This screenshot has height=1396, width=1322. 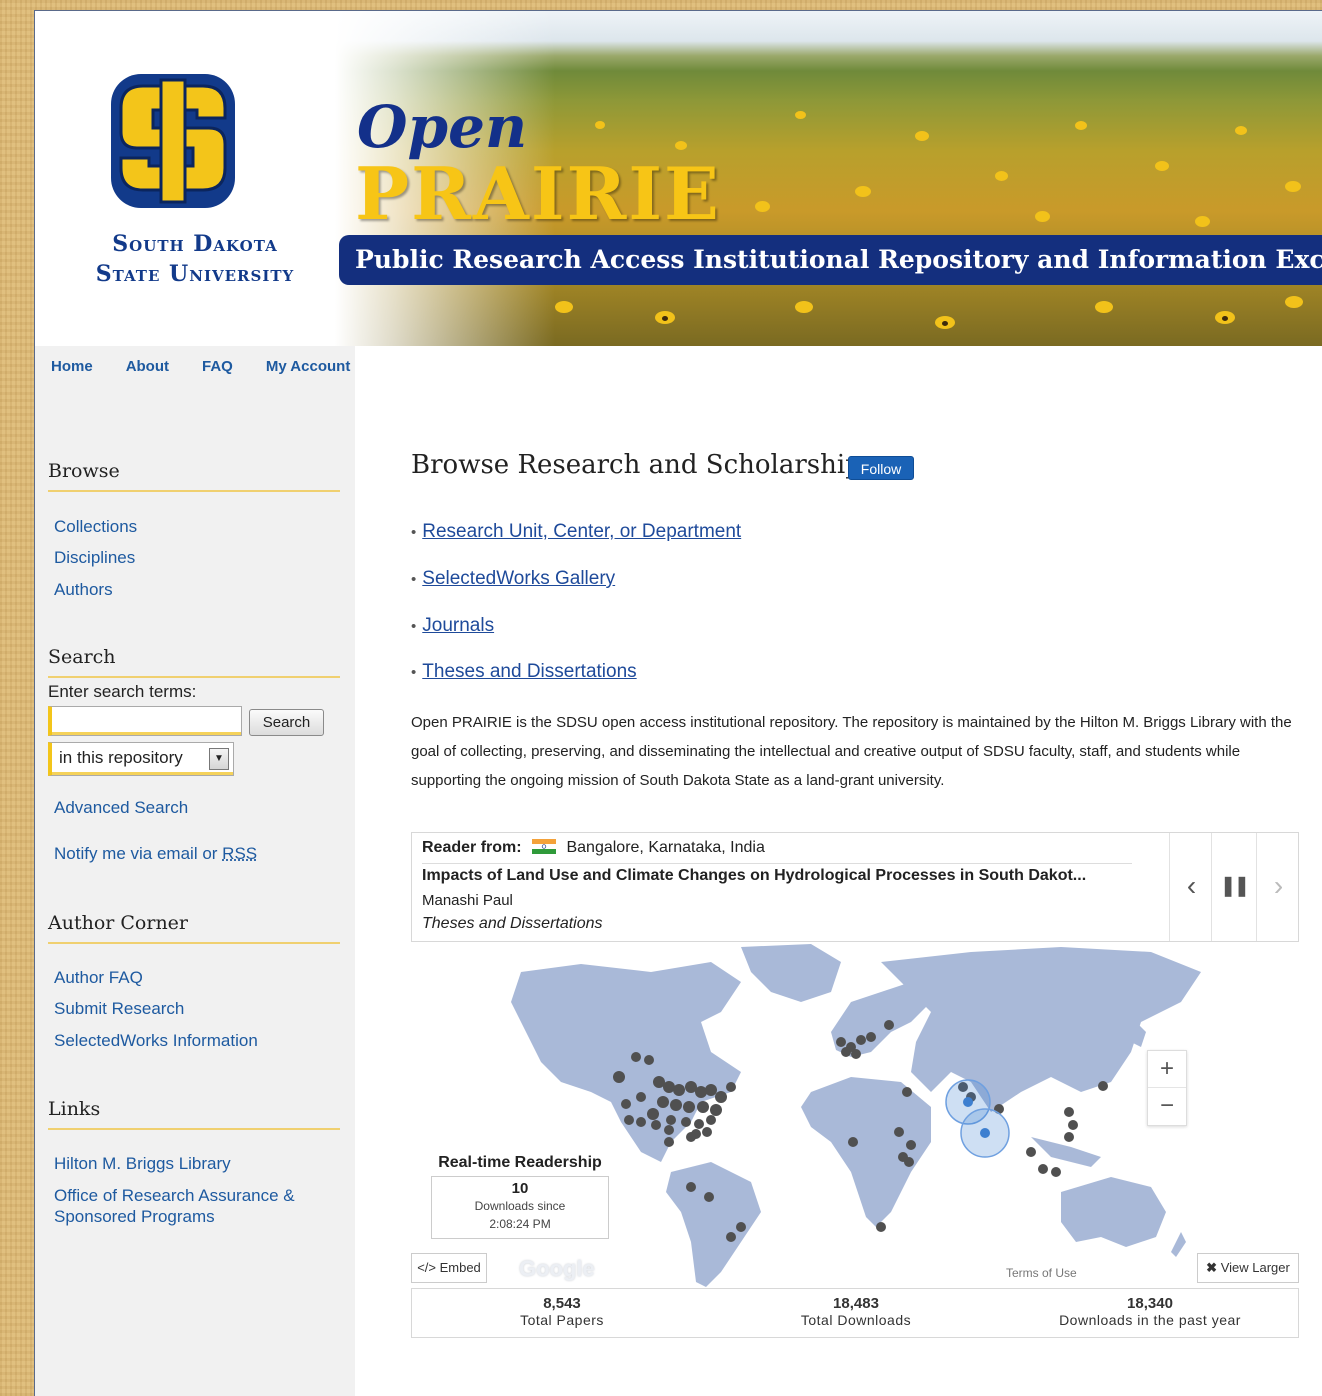 What do you see at coordinates (134, 1216) in the screenshot?
I see `research-assurance-line2: Sponsored Programs` at bounding box center [134, 1216].